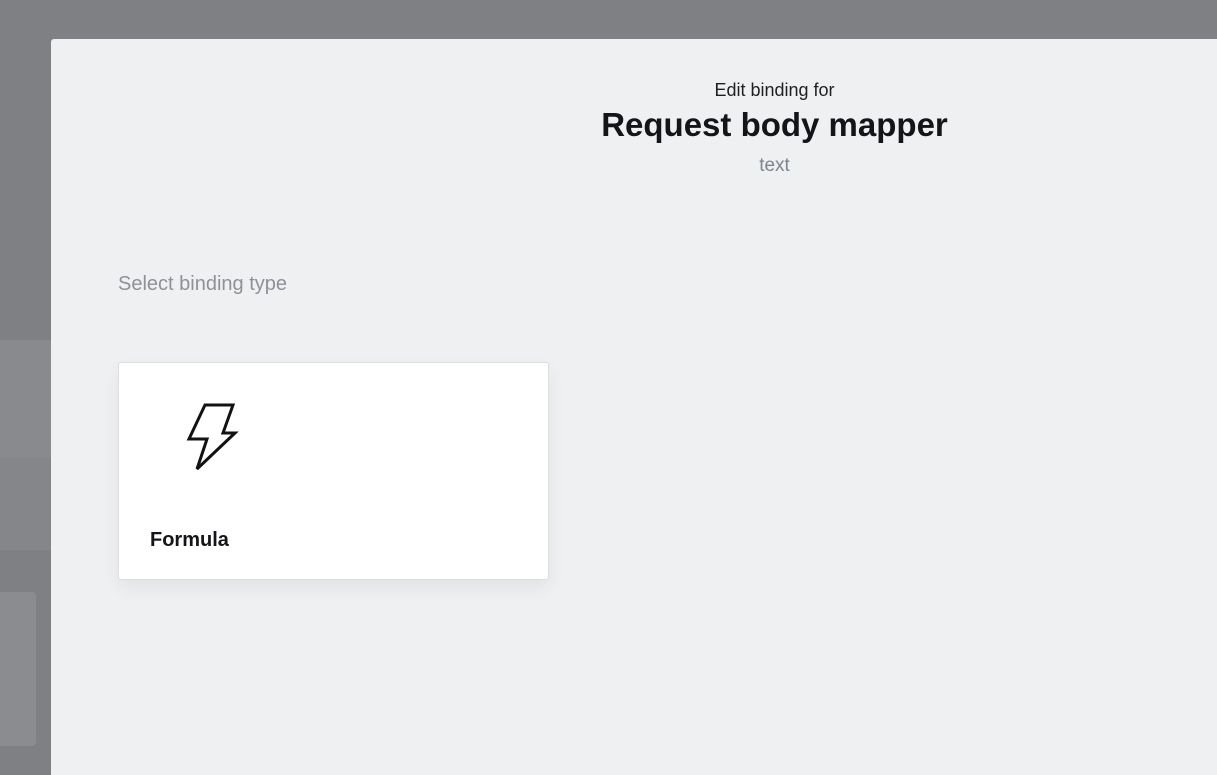 This screenshot has height=775, width=1217. I want to click on section-label: Select binding type, so click(203, 284).